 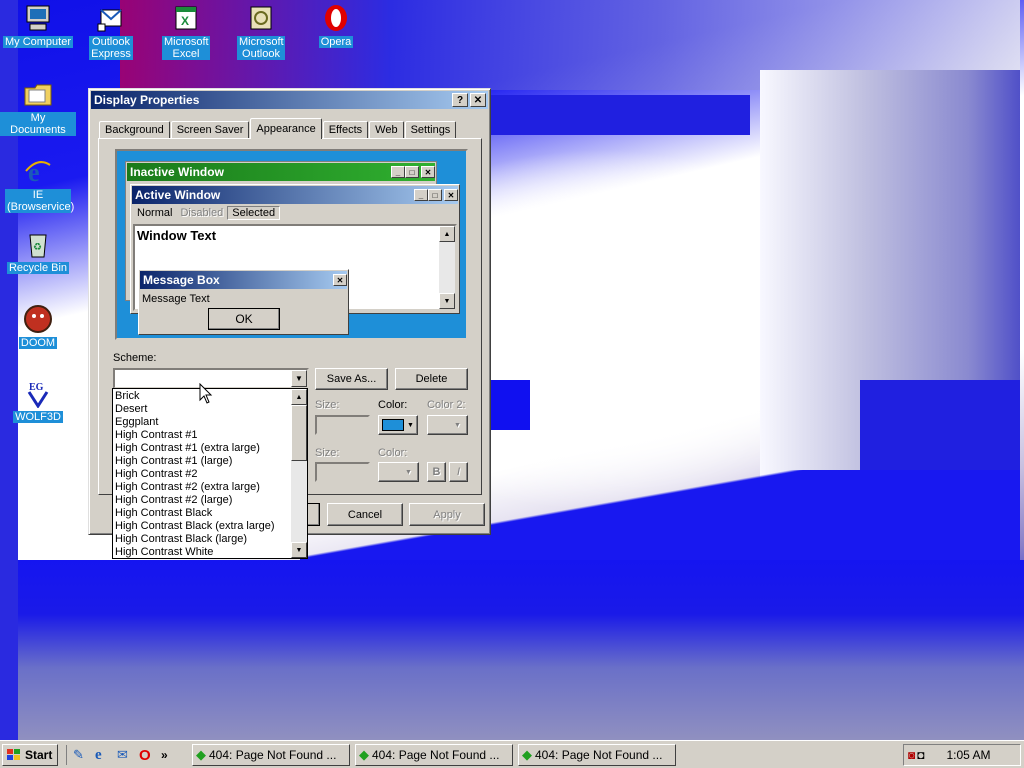 What do you see at coordinates (186, 48) in the screenshot?
I see `desktop-icon-label: Microsoft Excel` at bounding box center [186, 48].